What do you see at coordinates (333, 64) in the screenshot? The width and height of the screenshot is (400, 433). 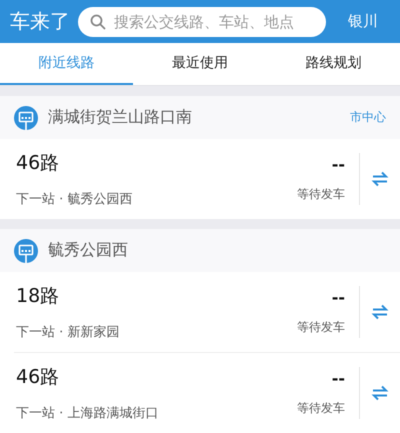 I see `tab: 路线规划` at bounding box center [333, 64].